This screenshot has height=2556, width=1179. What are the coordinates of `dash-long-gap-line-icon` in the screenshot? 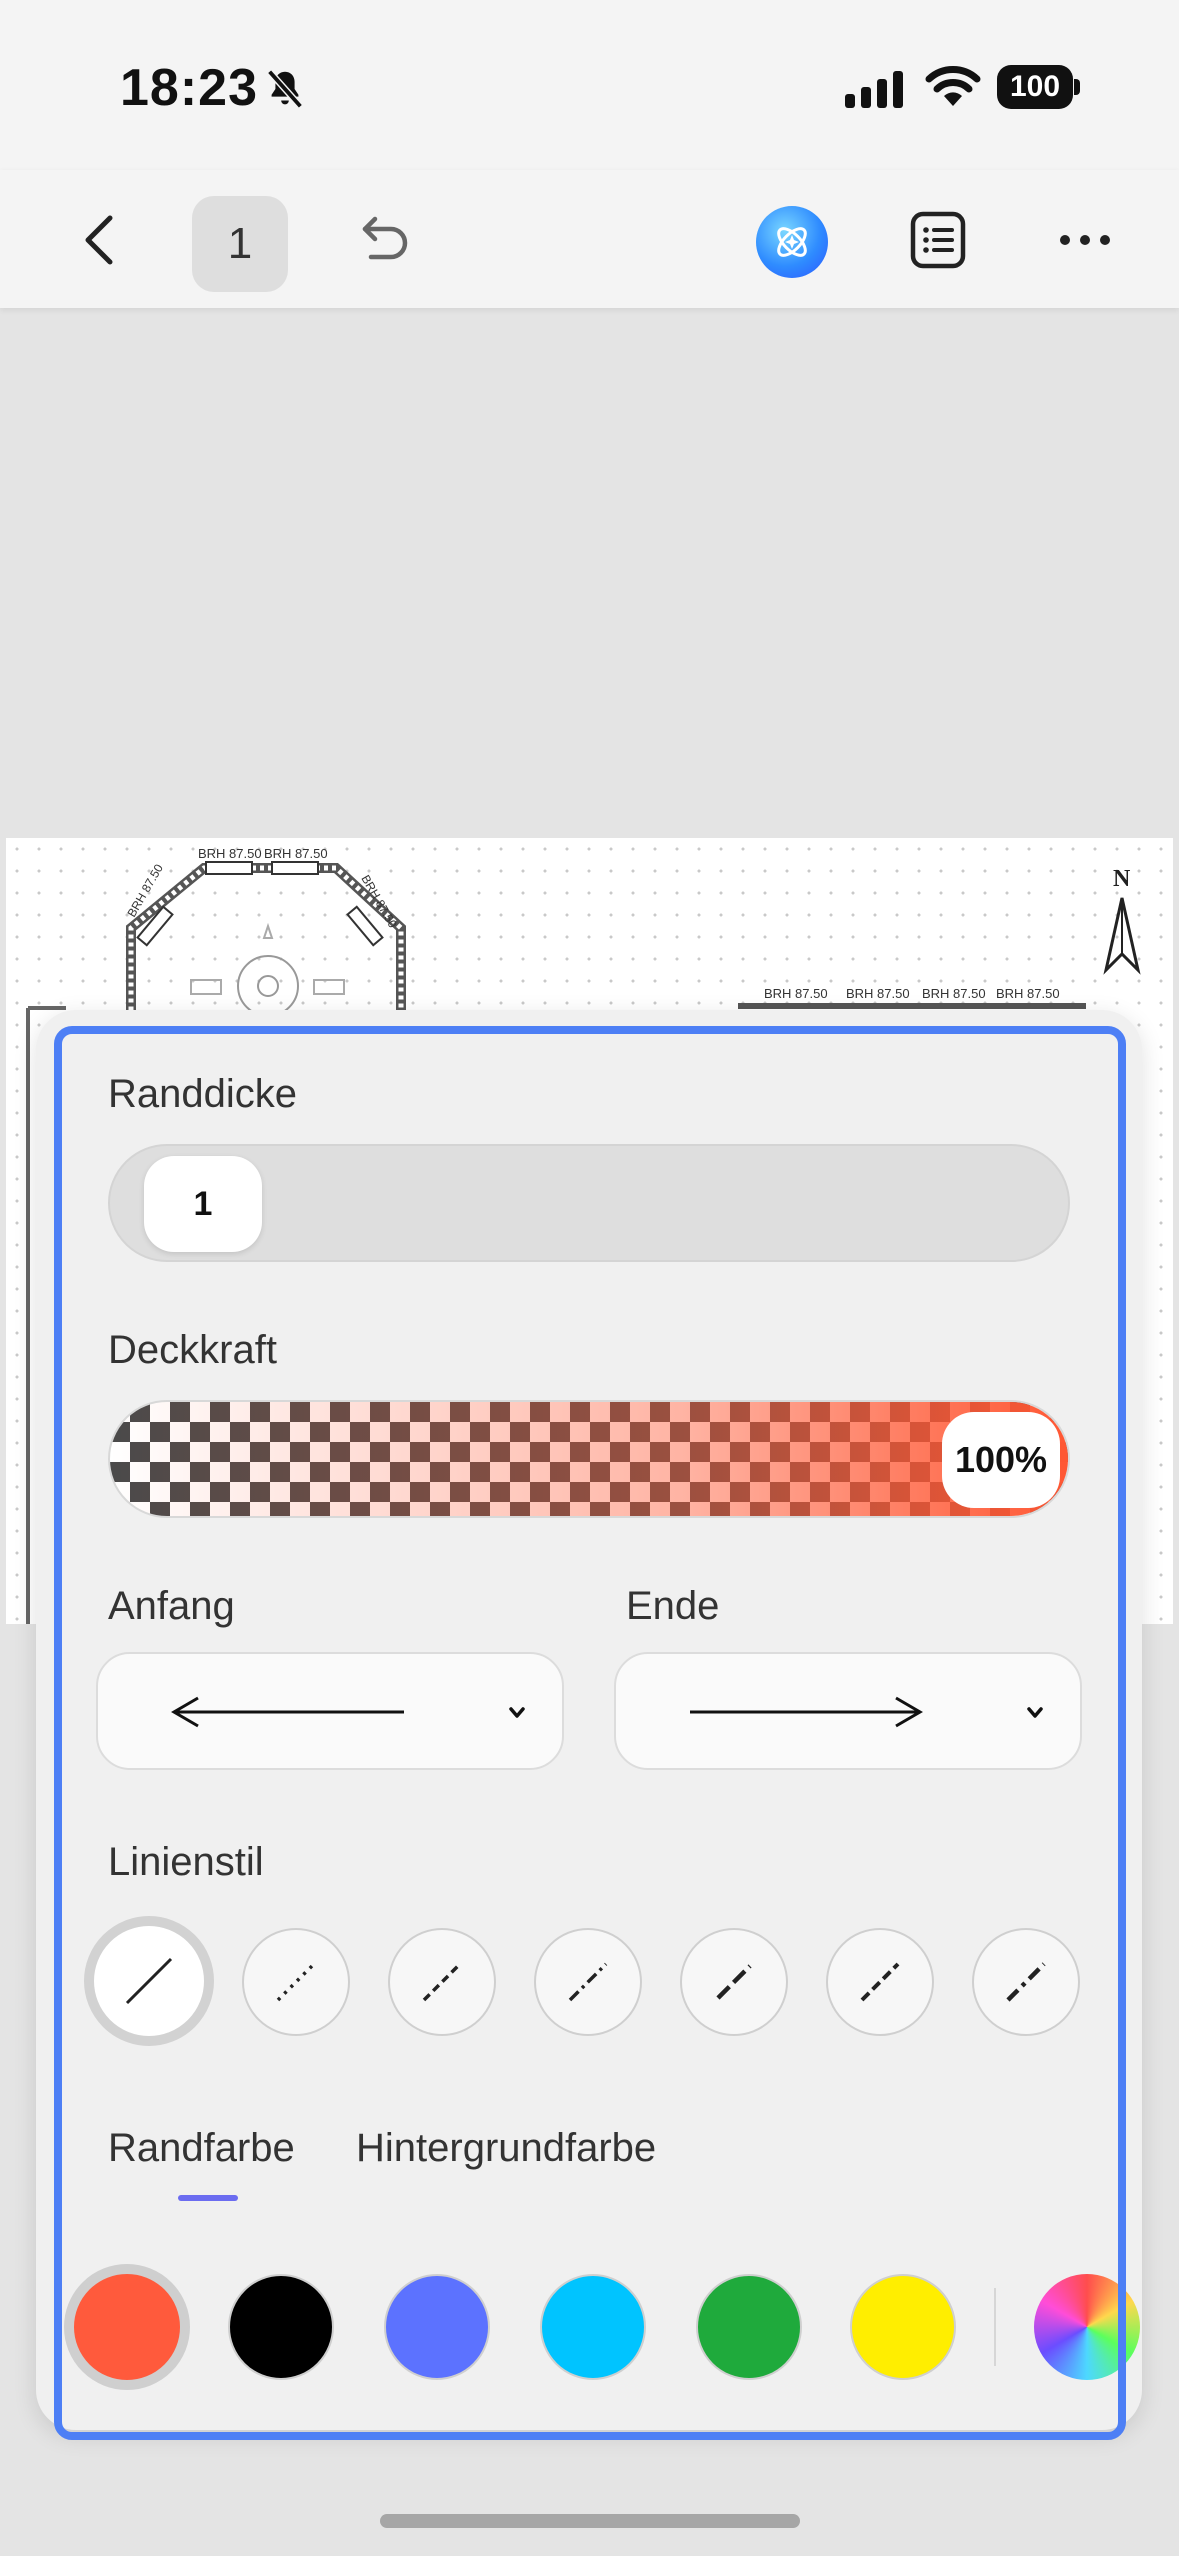 It's located at (1026, 1982).